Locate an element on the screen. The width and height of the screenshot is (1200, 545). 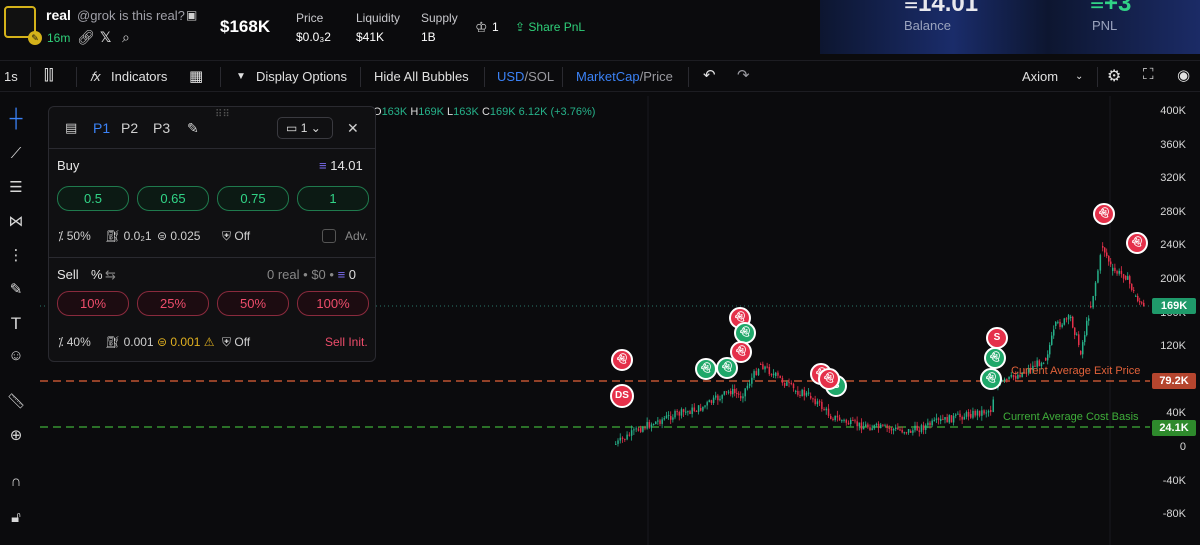
holders-count: 1 is located at coordinates (495, 27).